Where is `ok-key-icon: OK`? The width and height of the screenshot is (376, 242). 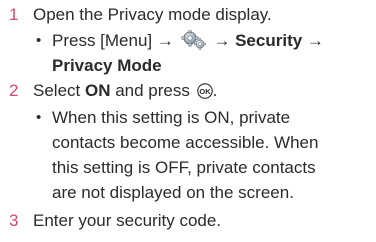
ok-key-icon: OK is located at coordinates (204, 90).